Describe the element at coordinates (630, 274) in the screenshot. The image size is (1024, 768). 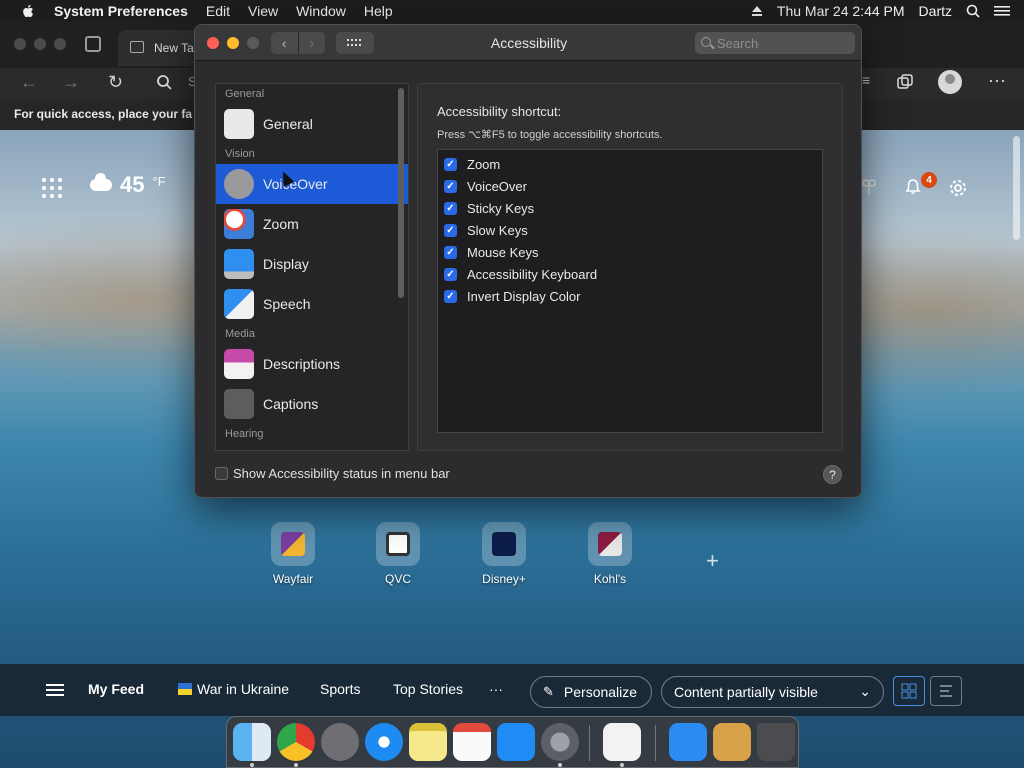
I see `shortcut-option-accessibility-keyboard: ✓ Accessibility Keyboard` at that location.